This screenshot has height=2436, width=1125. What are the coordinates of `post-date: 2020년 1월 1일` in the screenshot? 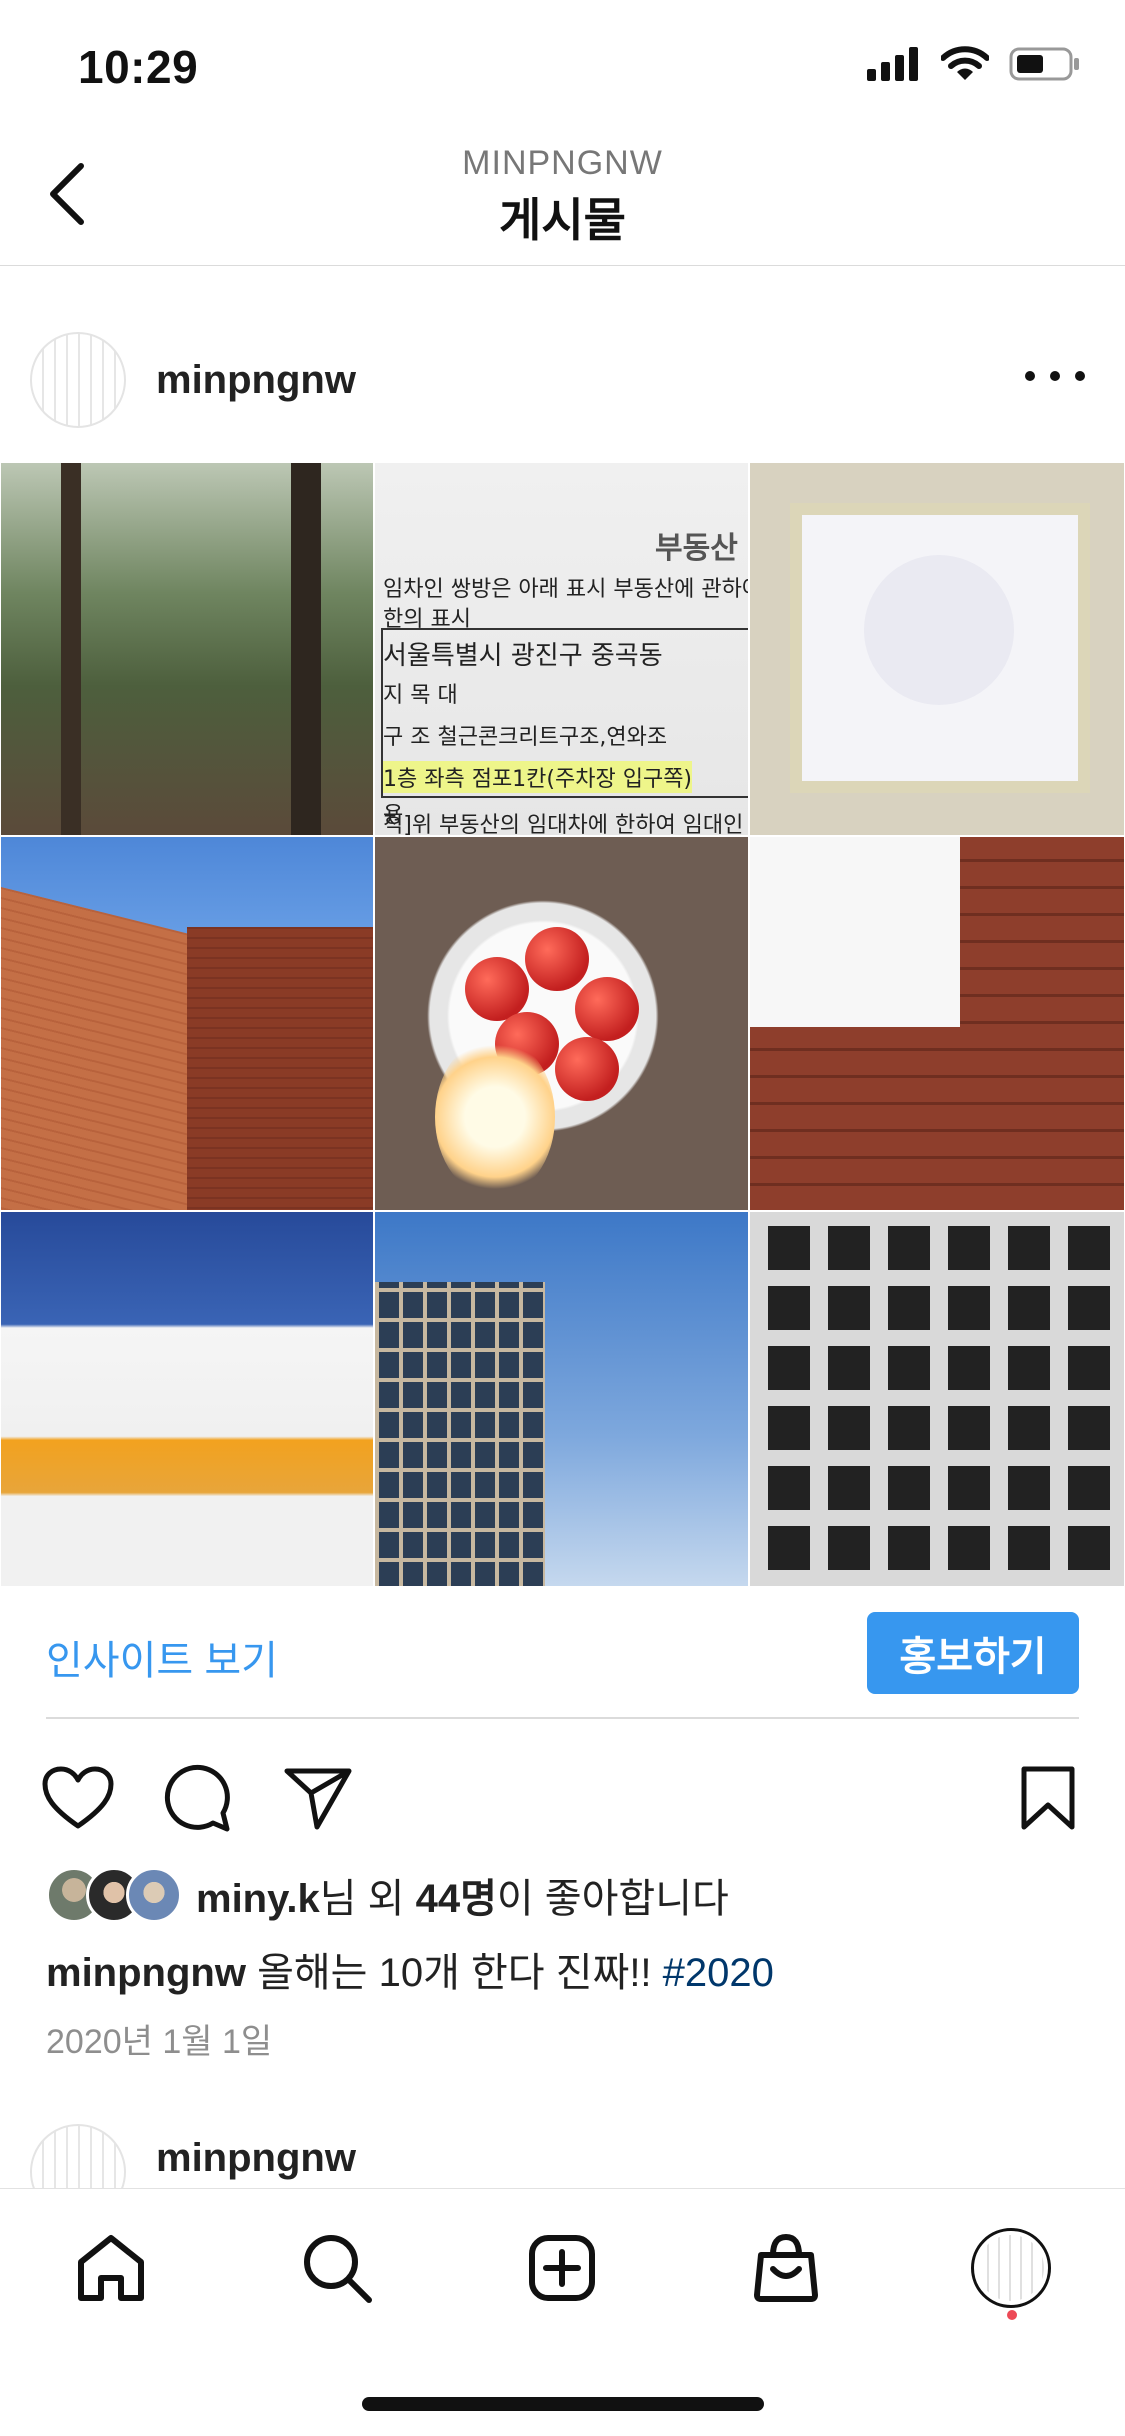 It's located at (159, 2042).